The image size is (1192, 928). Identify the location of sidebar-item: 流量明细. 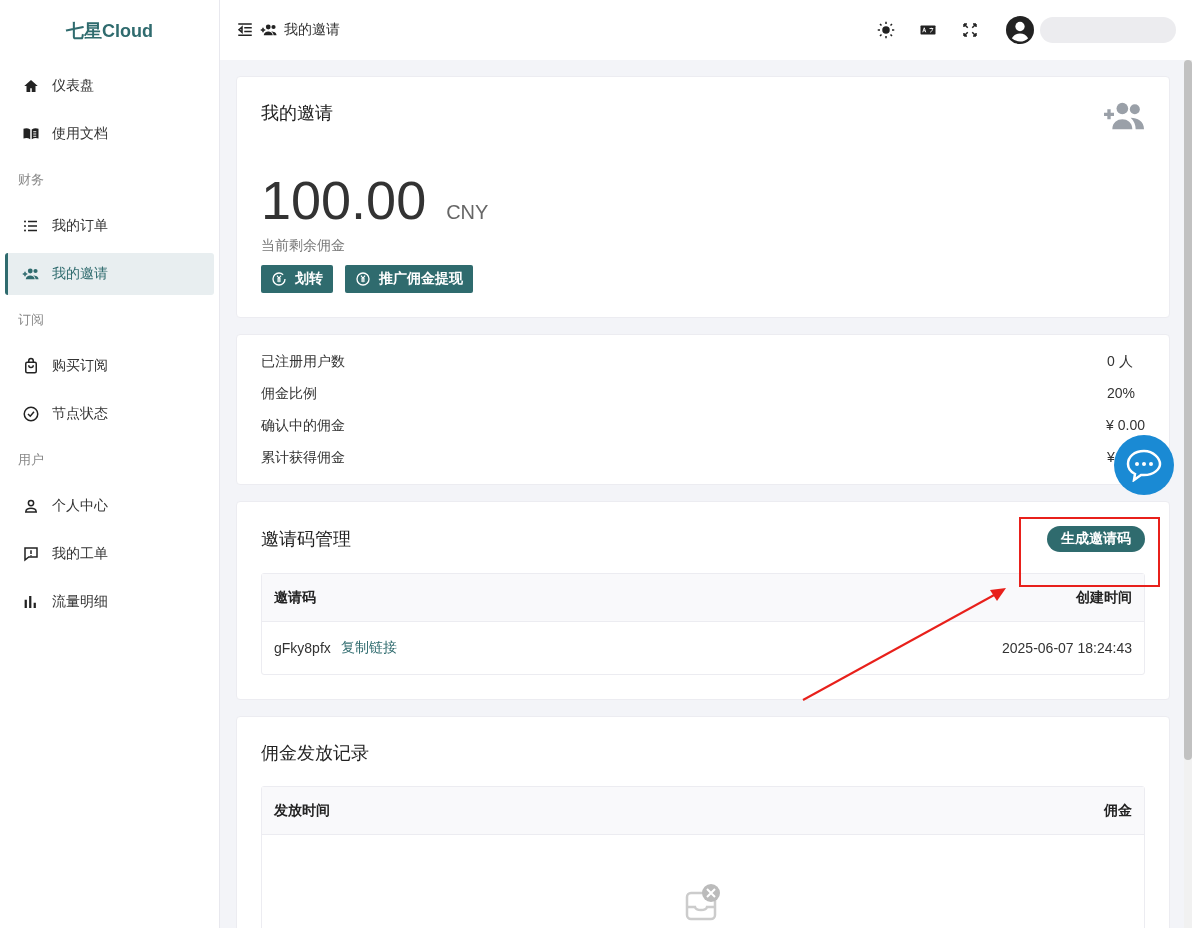
(109, 602).